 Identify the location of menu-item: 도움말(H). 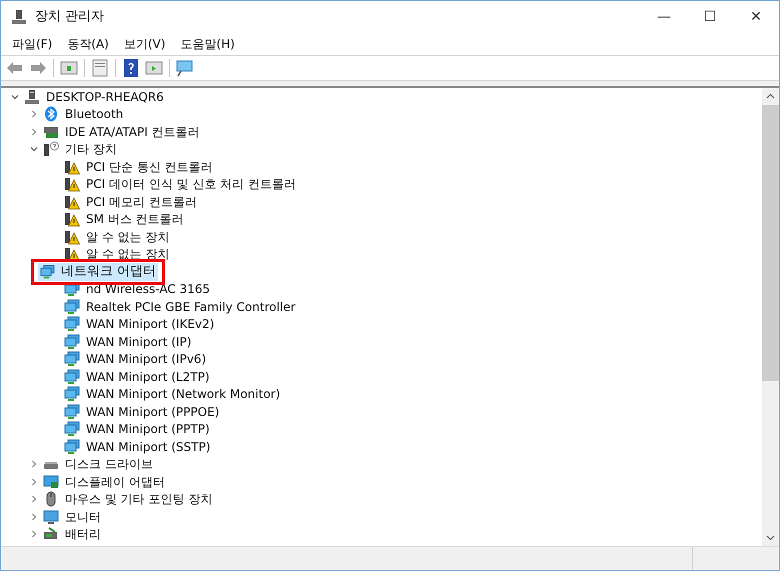
(207, 44).